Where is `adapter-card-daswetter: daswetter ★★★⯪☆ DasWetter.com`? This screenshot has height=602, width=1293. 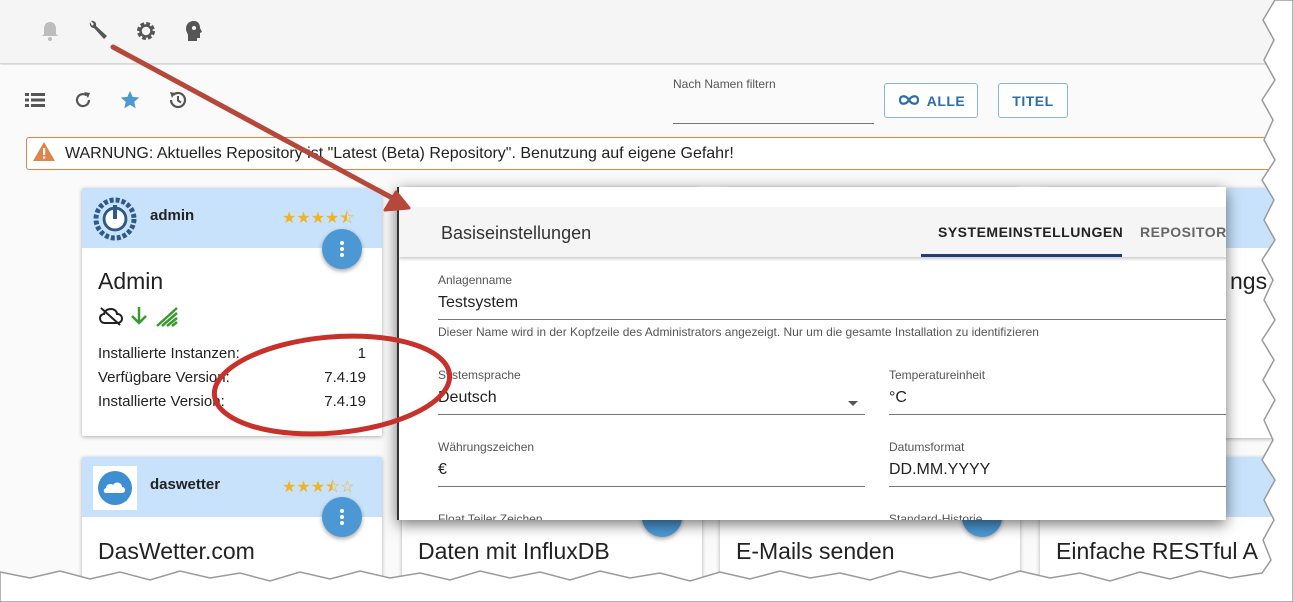 adapter-card-daswetter: daswetter ★★★⯪☆ DasWetter.com is located at coordinates (232, 529).